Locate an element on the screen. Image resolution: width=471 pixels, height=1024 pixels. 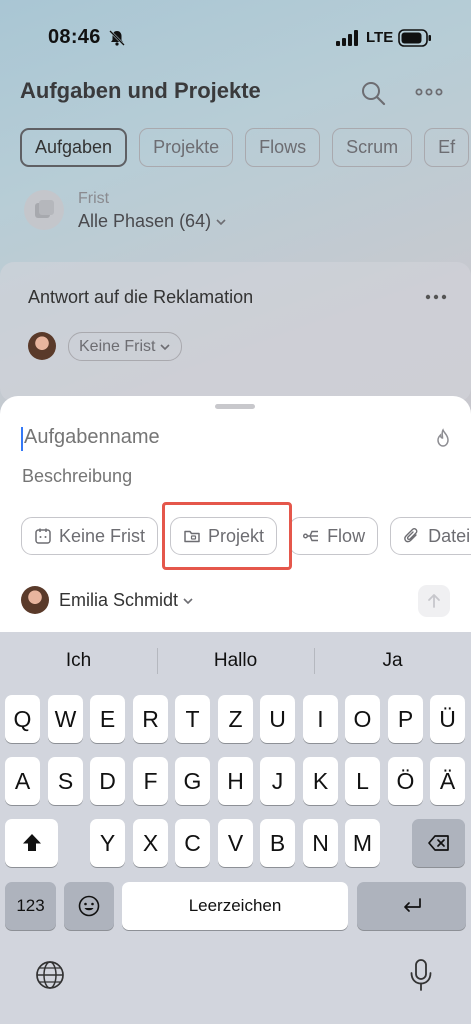
sheet-grabber is located at coordinates (235, 406).